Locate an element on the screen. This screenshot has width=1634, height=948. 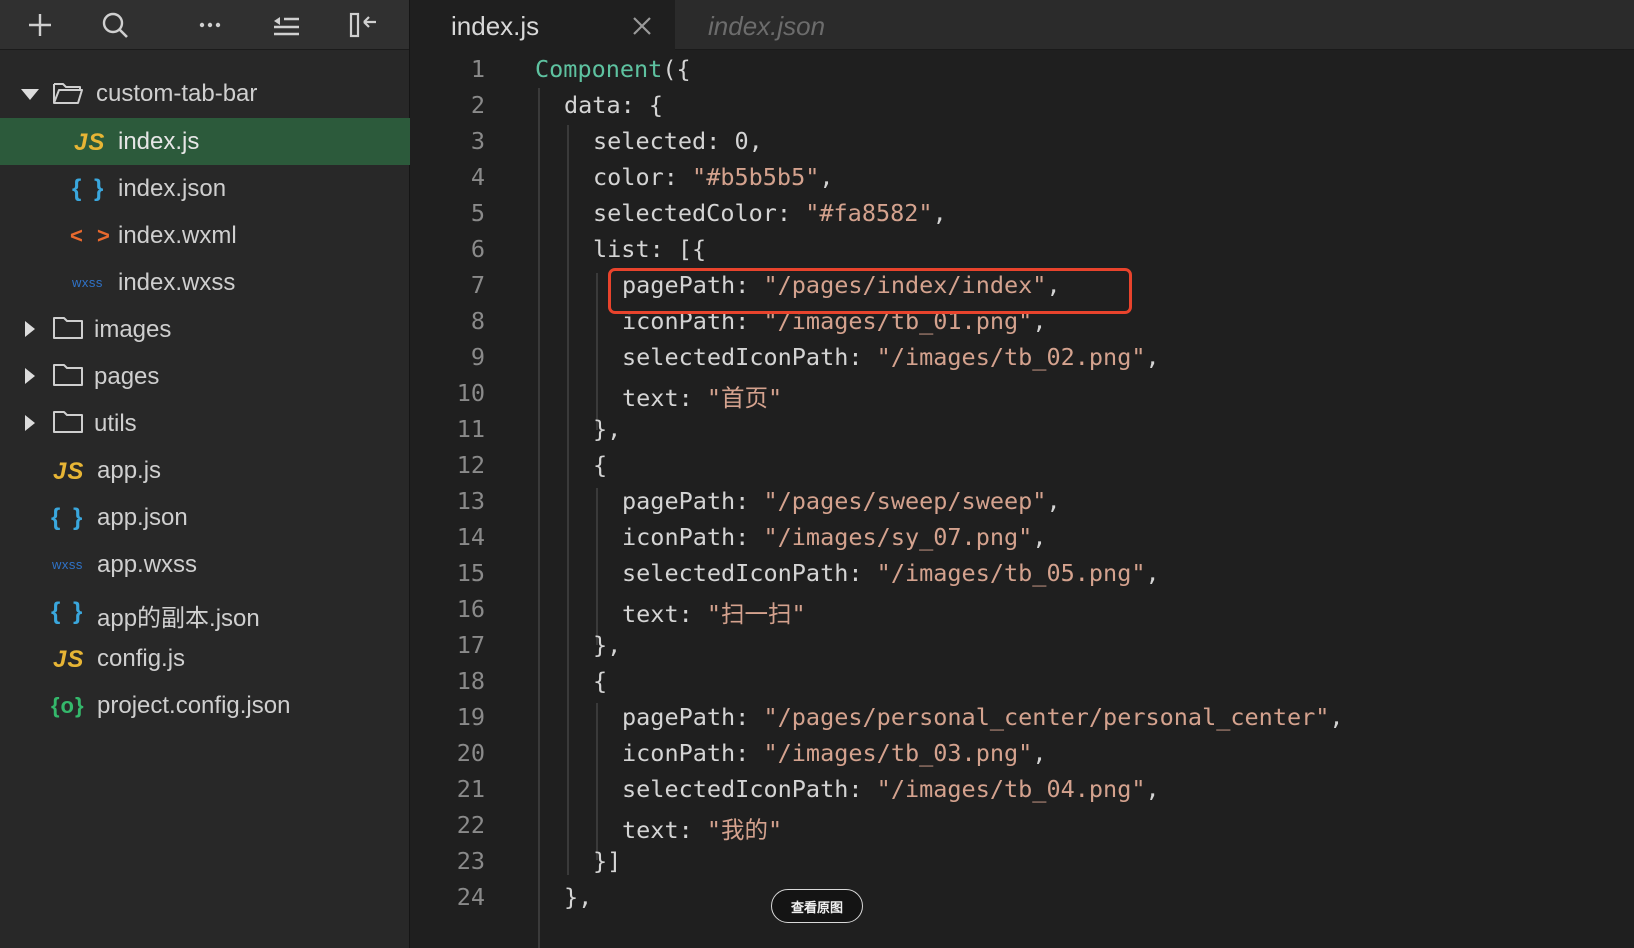
tree-file-label: index.wxml is located at coordinates (177, 235).